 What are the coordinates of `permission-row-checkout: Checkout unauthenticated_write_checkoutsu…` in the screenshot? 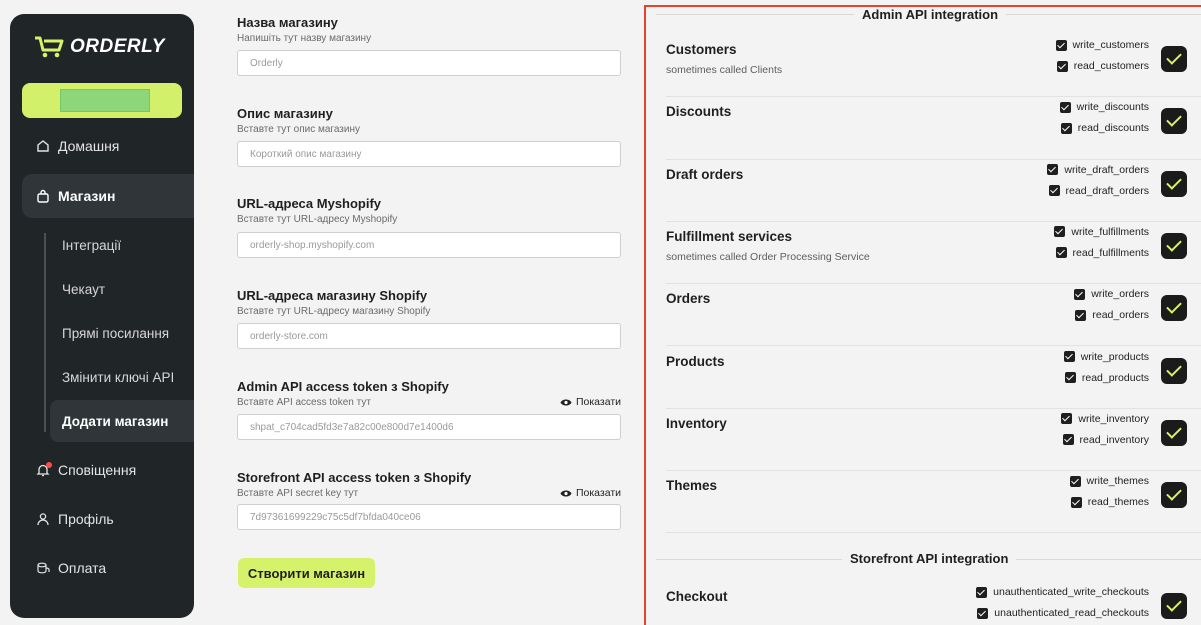 It's located at (933, 603).